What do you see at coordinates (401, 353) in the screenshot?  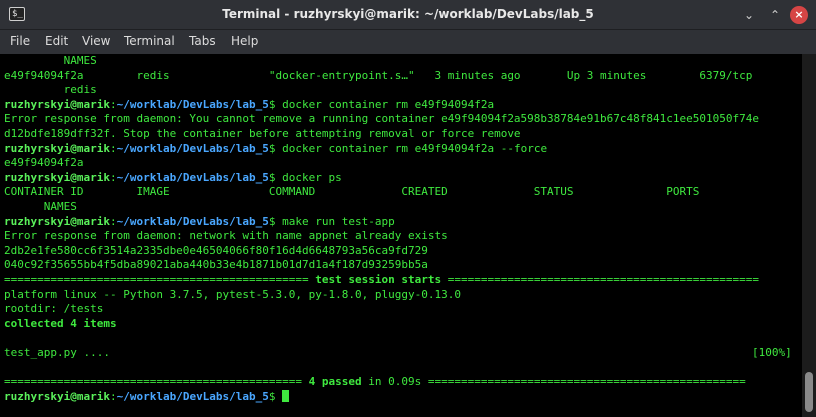 I see `test-result-line: test_app.py .... [100%]` at bounding box center [401, 353].